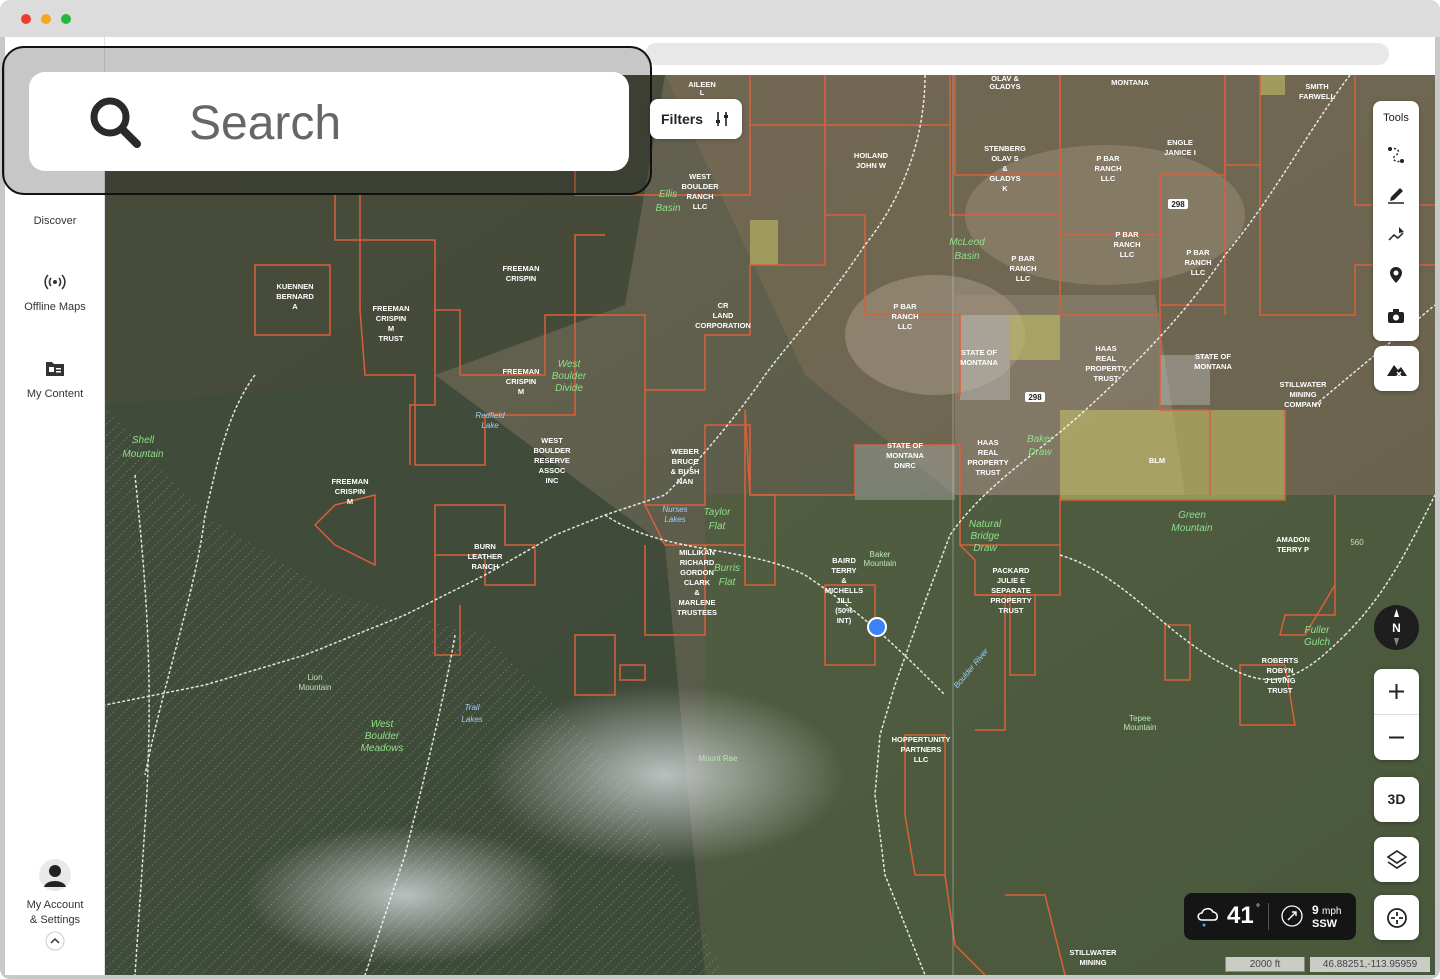 This screenshot has width=1440, height=979. What do you see at coordinates (553, 480) in the screenshot?
I see `svg-text: INC` at bounding box center [553, 480].